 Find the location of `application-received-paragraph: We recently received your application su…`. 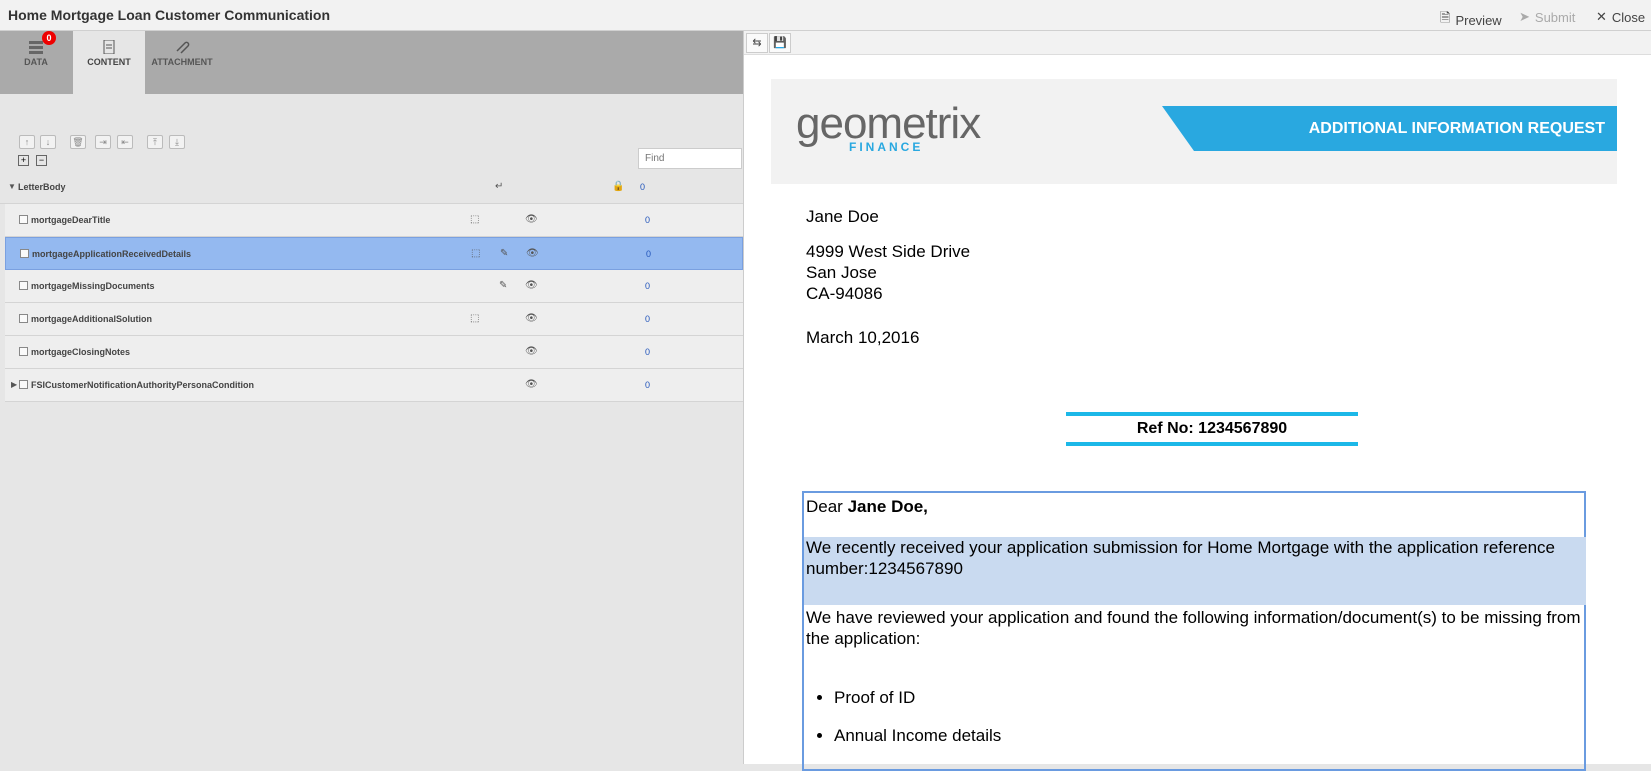

application-received-paragraph: We recently received your application su… is located at coordinates (1194, 558).